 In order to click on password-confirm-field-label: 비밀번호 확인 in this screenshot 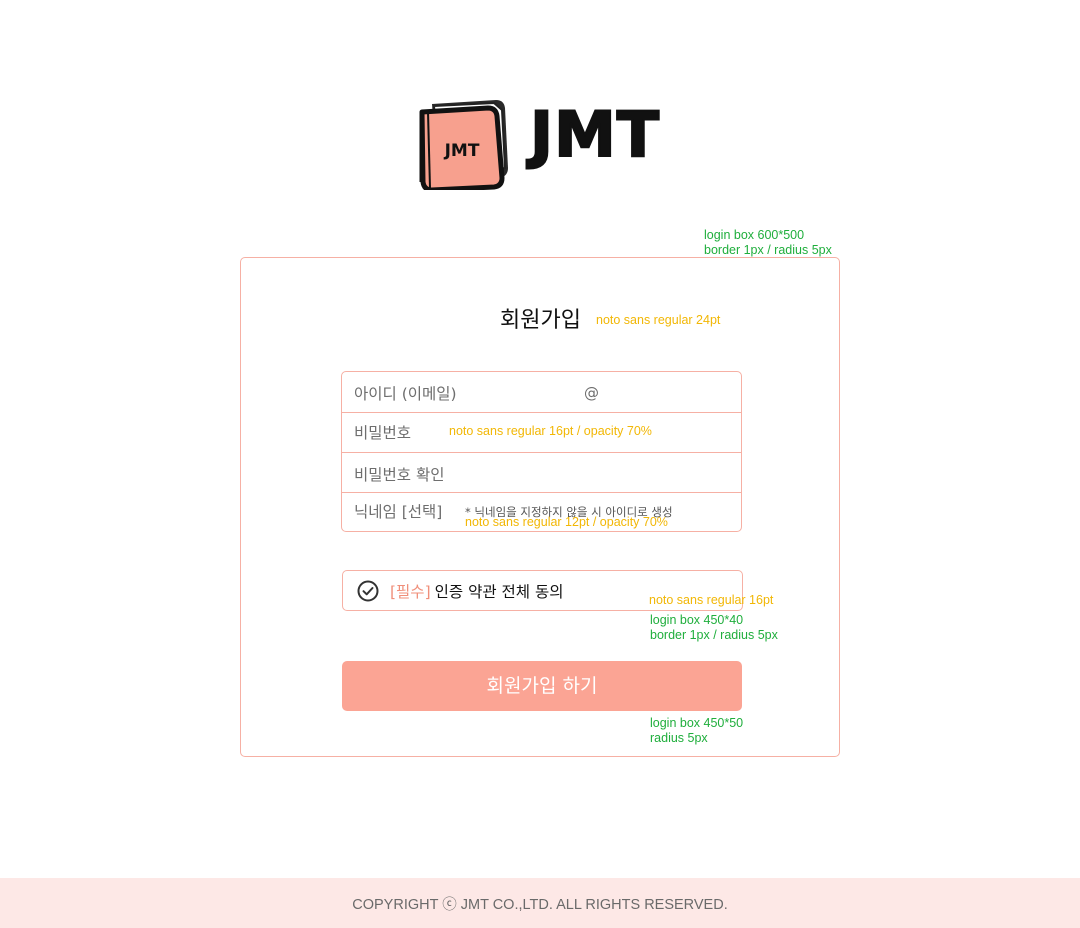, I will do `click(399, 475)`.